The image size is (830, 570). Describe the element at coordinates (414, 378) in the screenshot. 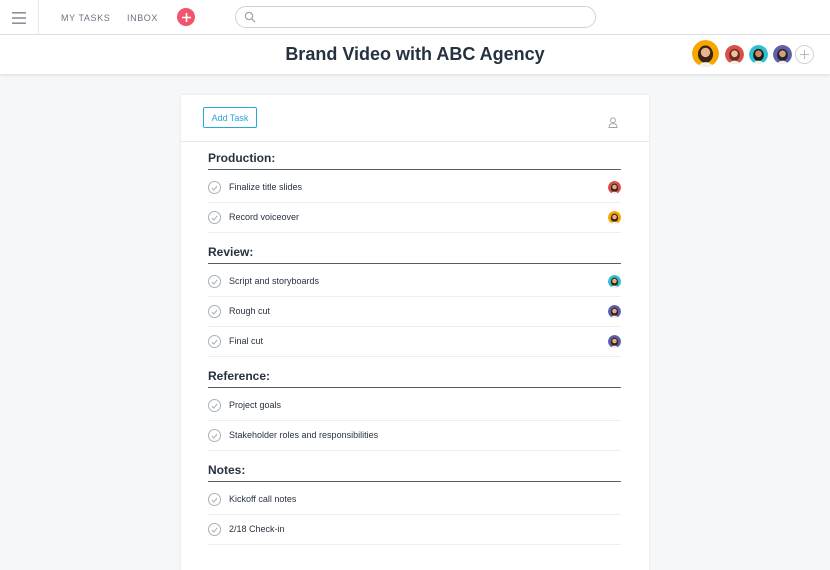

I see `section-header: Reference:` at that location.